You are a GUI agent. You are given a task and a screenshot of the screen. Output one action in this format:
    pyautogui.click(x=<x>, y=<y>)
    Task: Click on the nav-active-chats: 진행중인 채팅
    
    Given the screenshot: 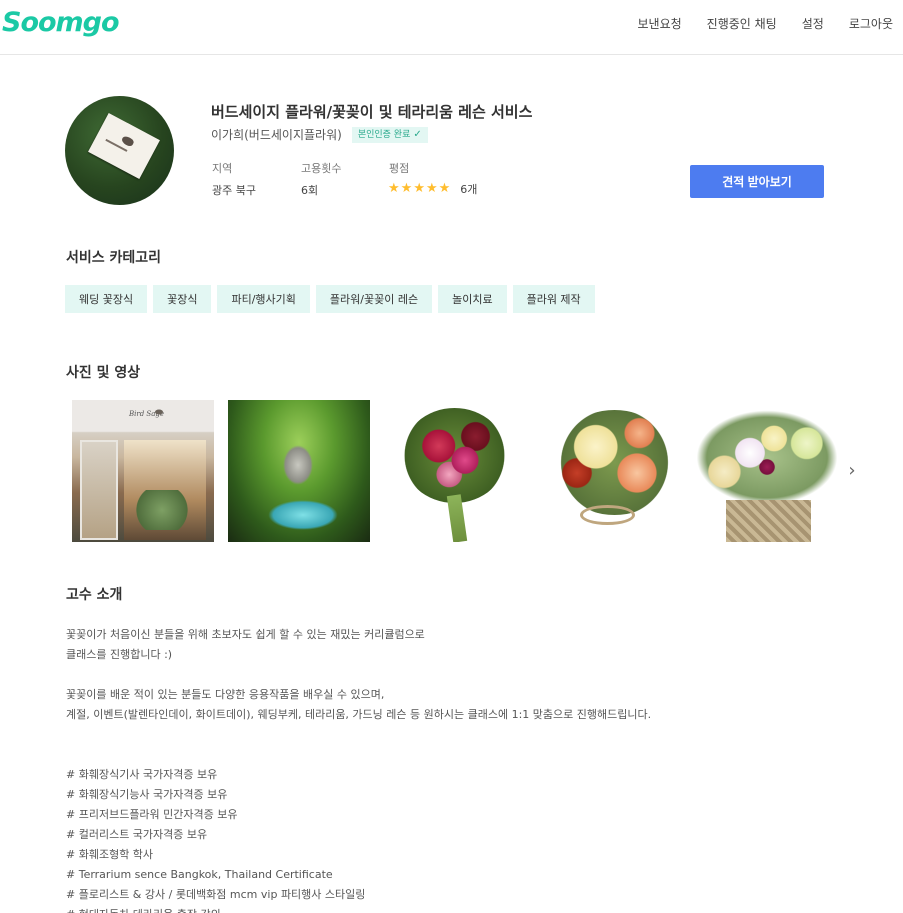 What is the action you would take?
    pyautogui.click(x=742, y=24)
    